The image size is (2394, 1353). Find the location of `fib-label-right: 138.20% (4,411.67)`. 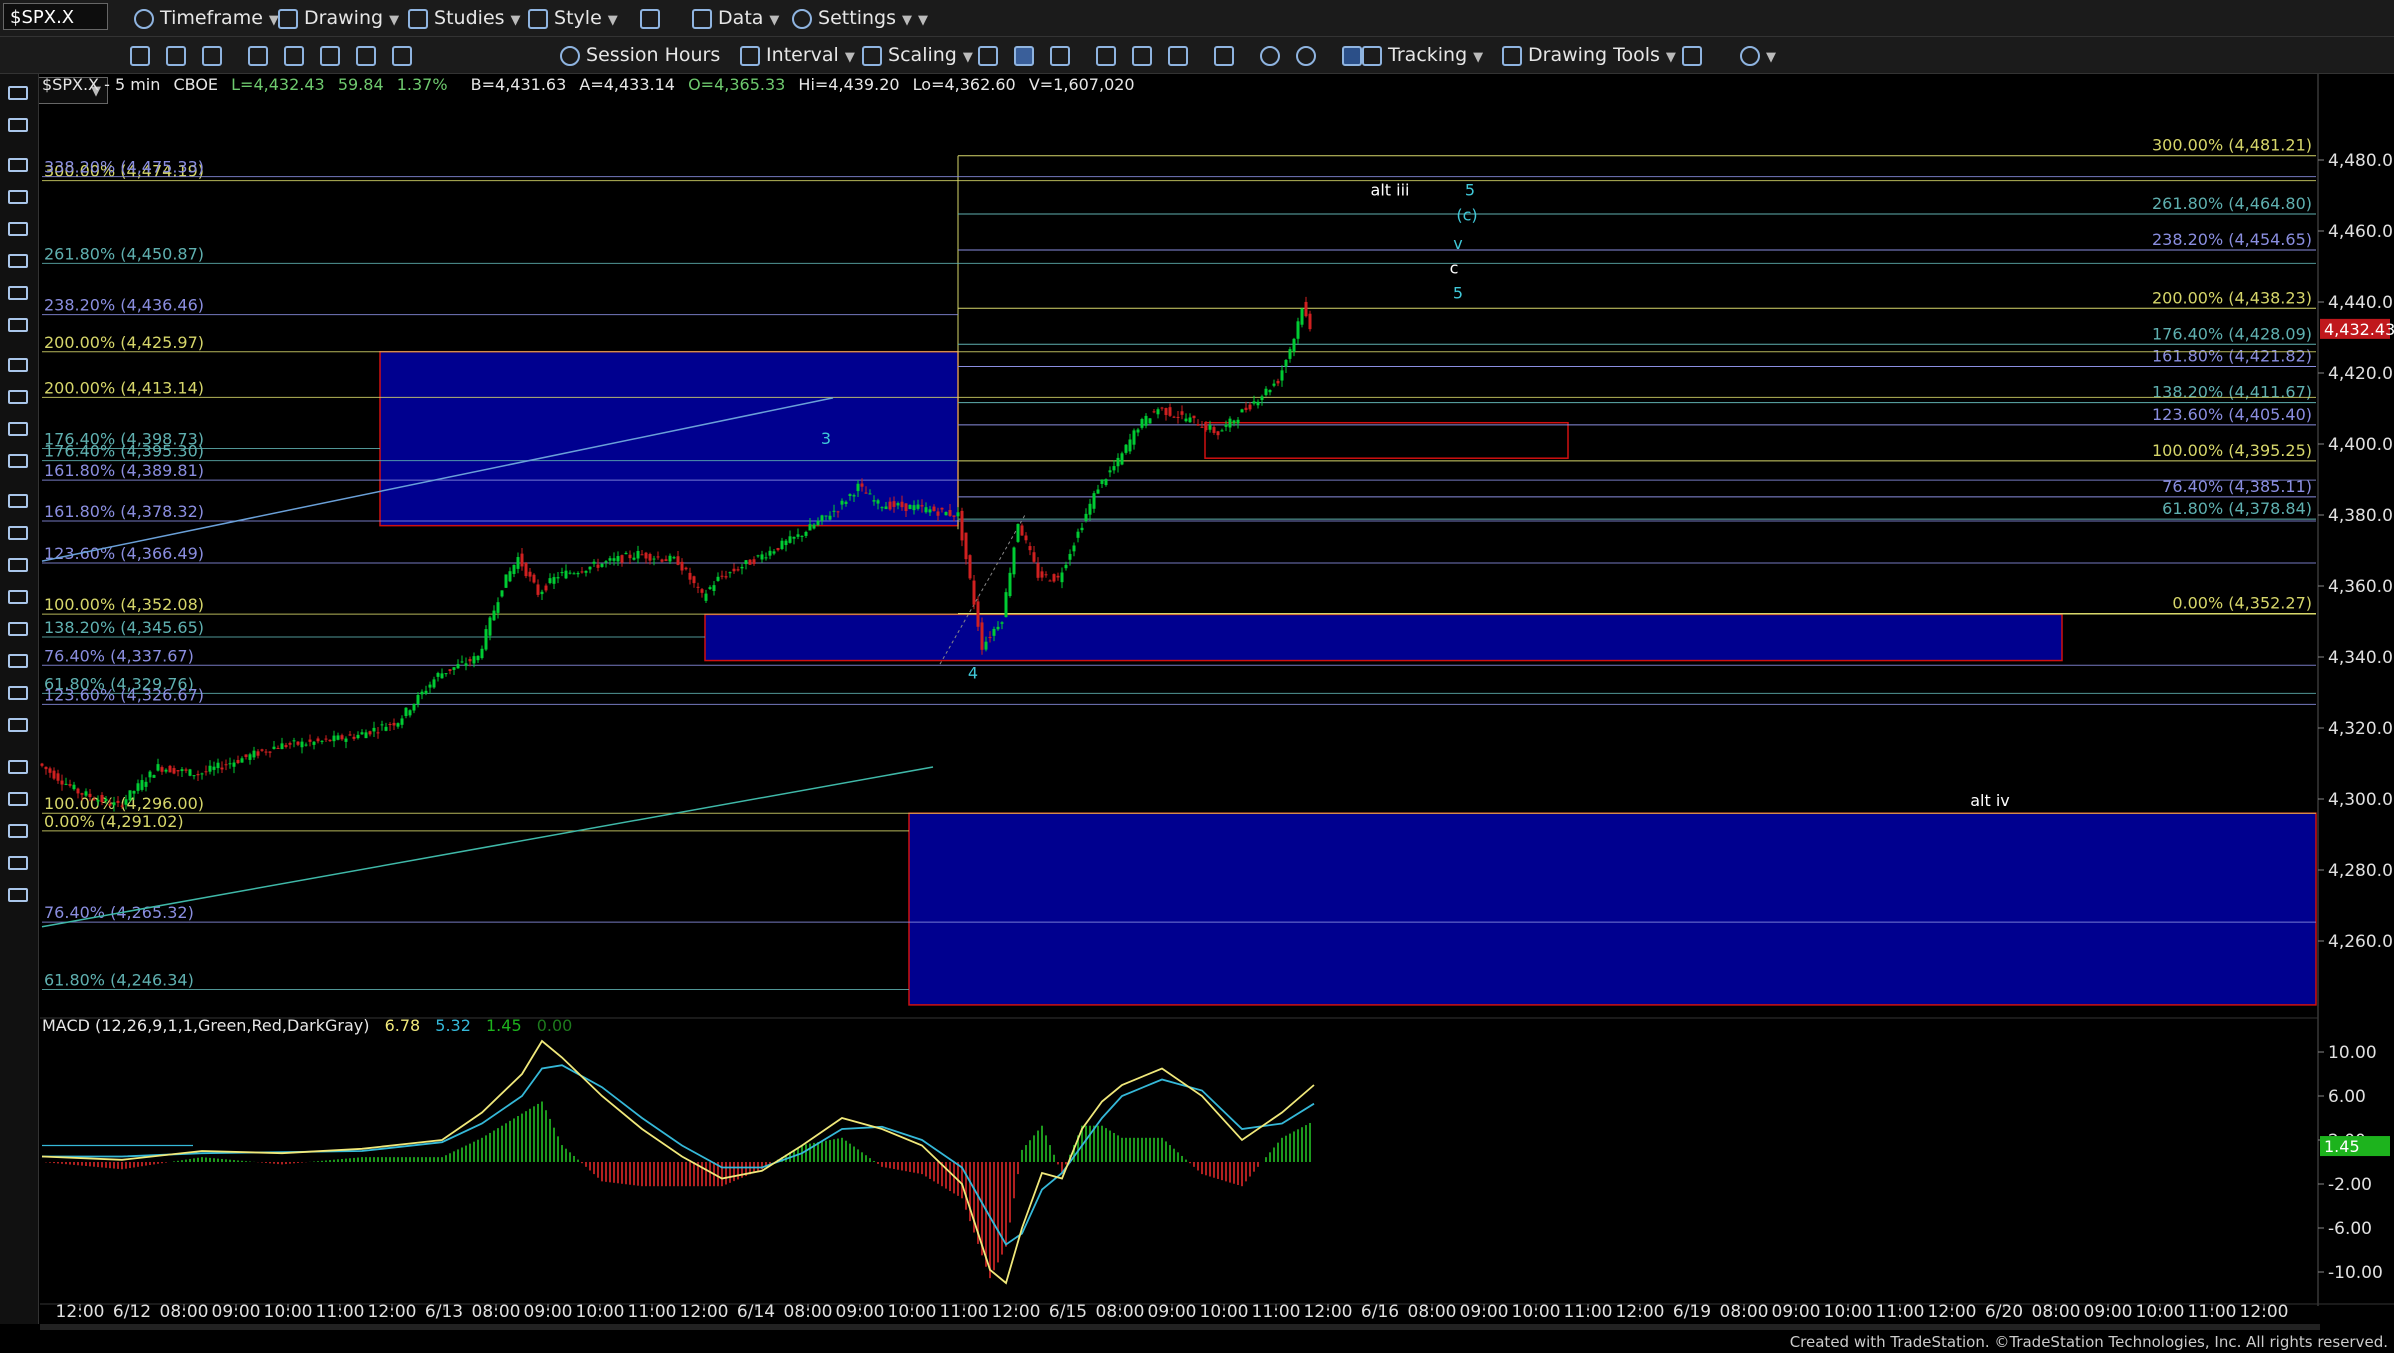

fib-label-right: 138.20% (4,411.67) is located at coordinates (2232, 392).